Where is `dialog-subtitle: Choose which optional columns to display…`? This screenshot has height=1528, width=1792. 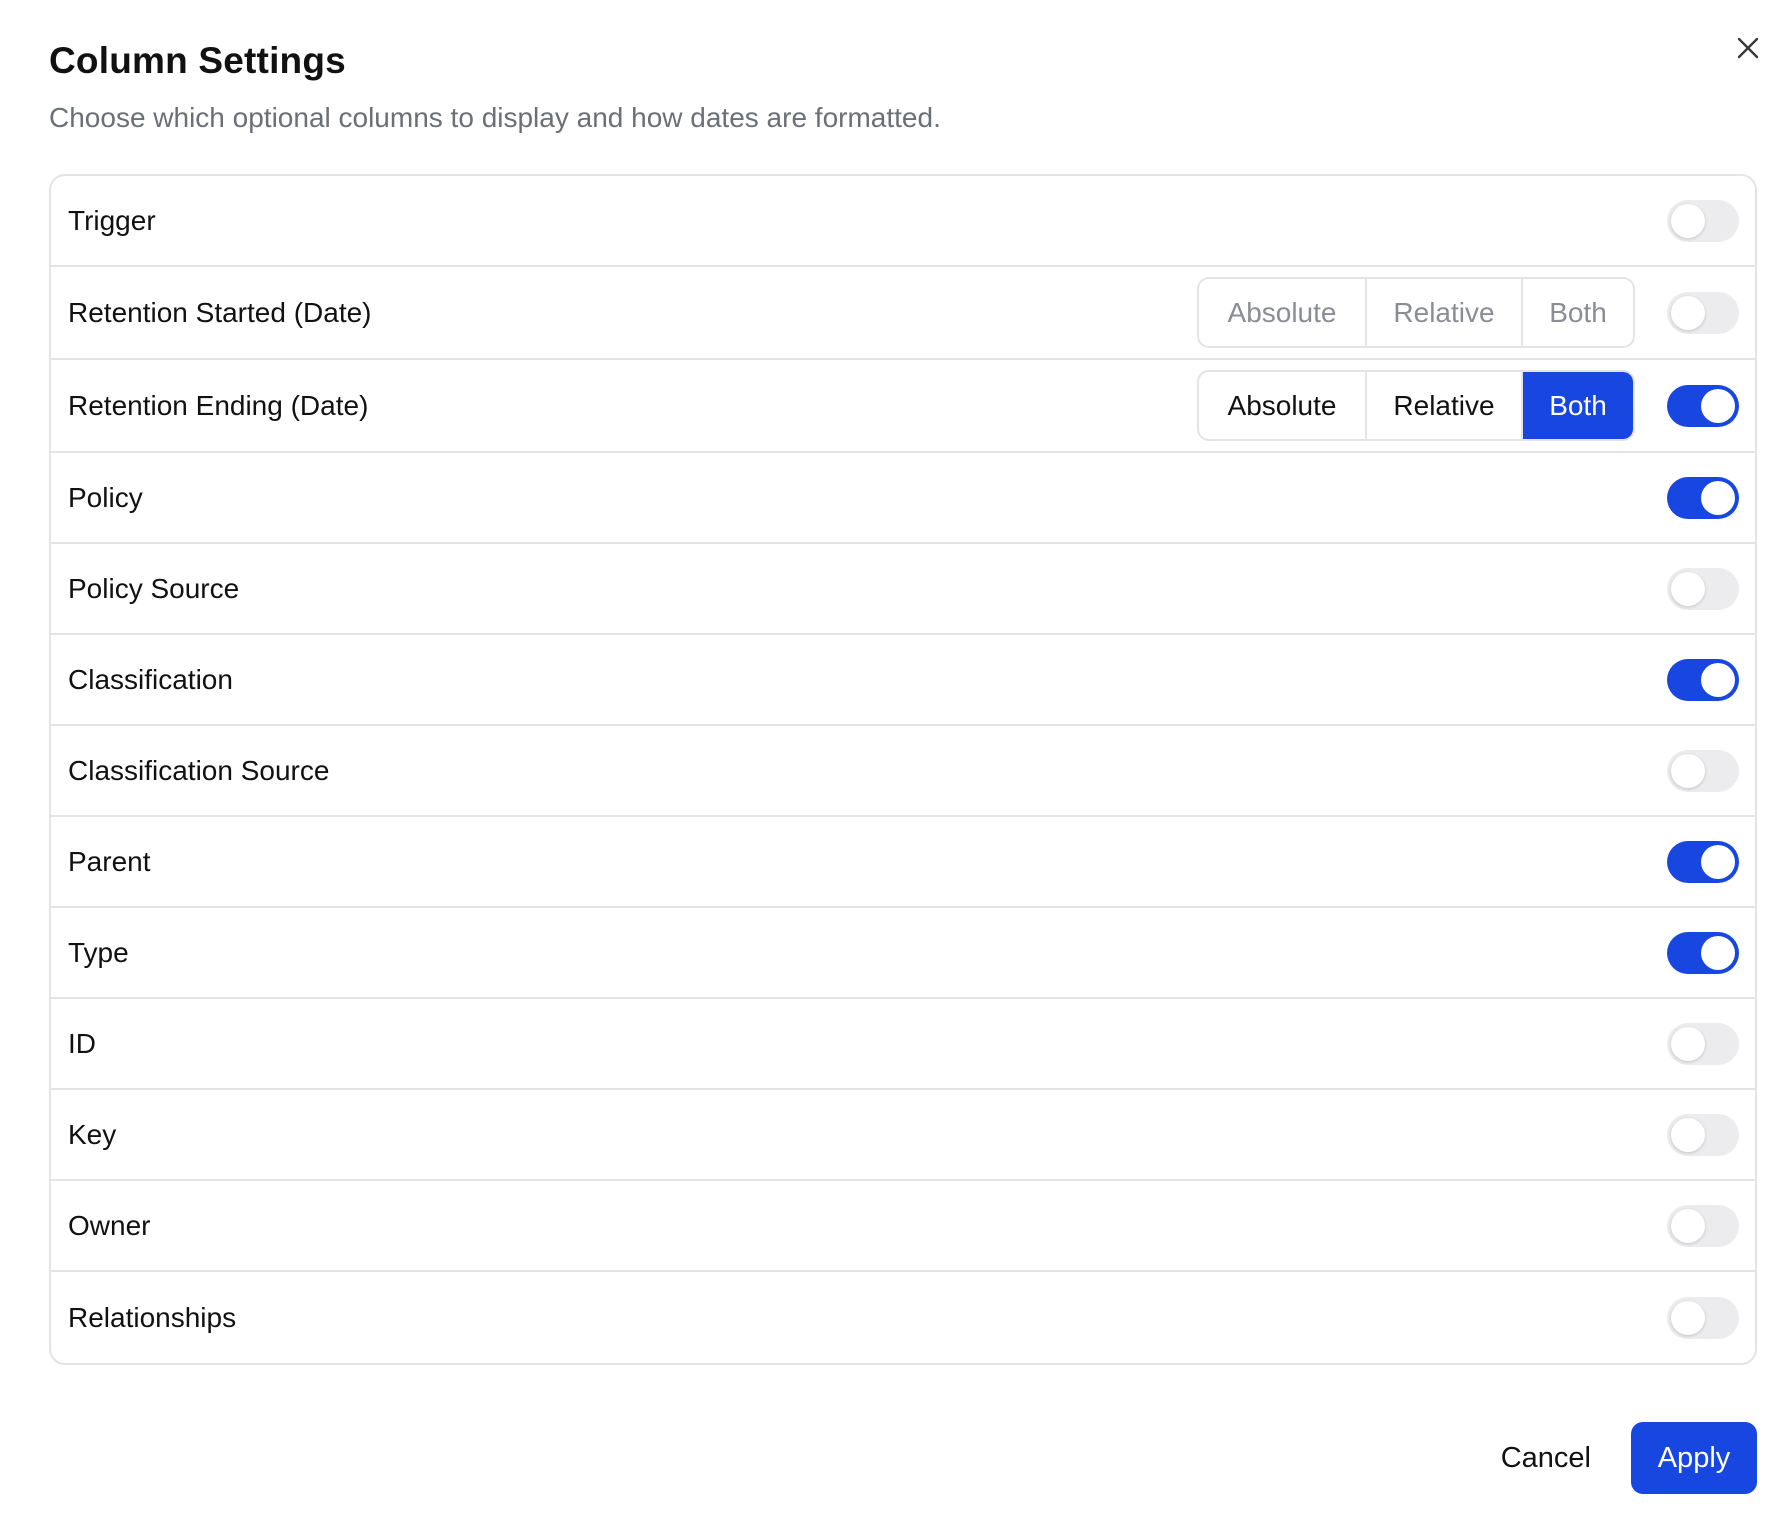
dialog-subtitle: Choose which optional columns to display… is located at coordinates (495, 117).